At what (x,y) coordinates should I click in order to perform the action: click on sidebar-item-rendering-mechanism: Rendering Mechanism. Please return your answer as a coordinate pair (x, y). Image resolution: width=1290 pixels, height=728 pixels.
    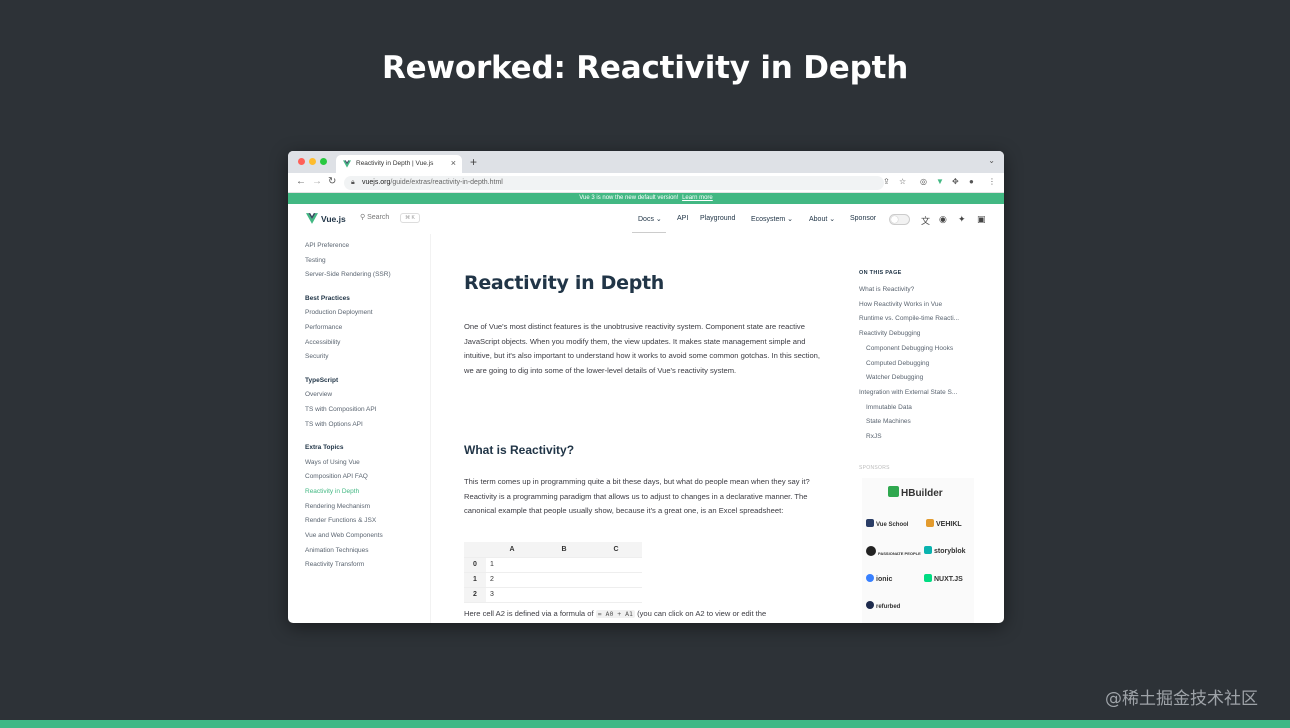
    Looking at the image, I should click on (337, 506).